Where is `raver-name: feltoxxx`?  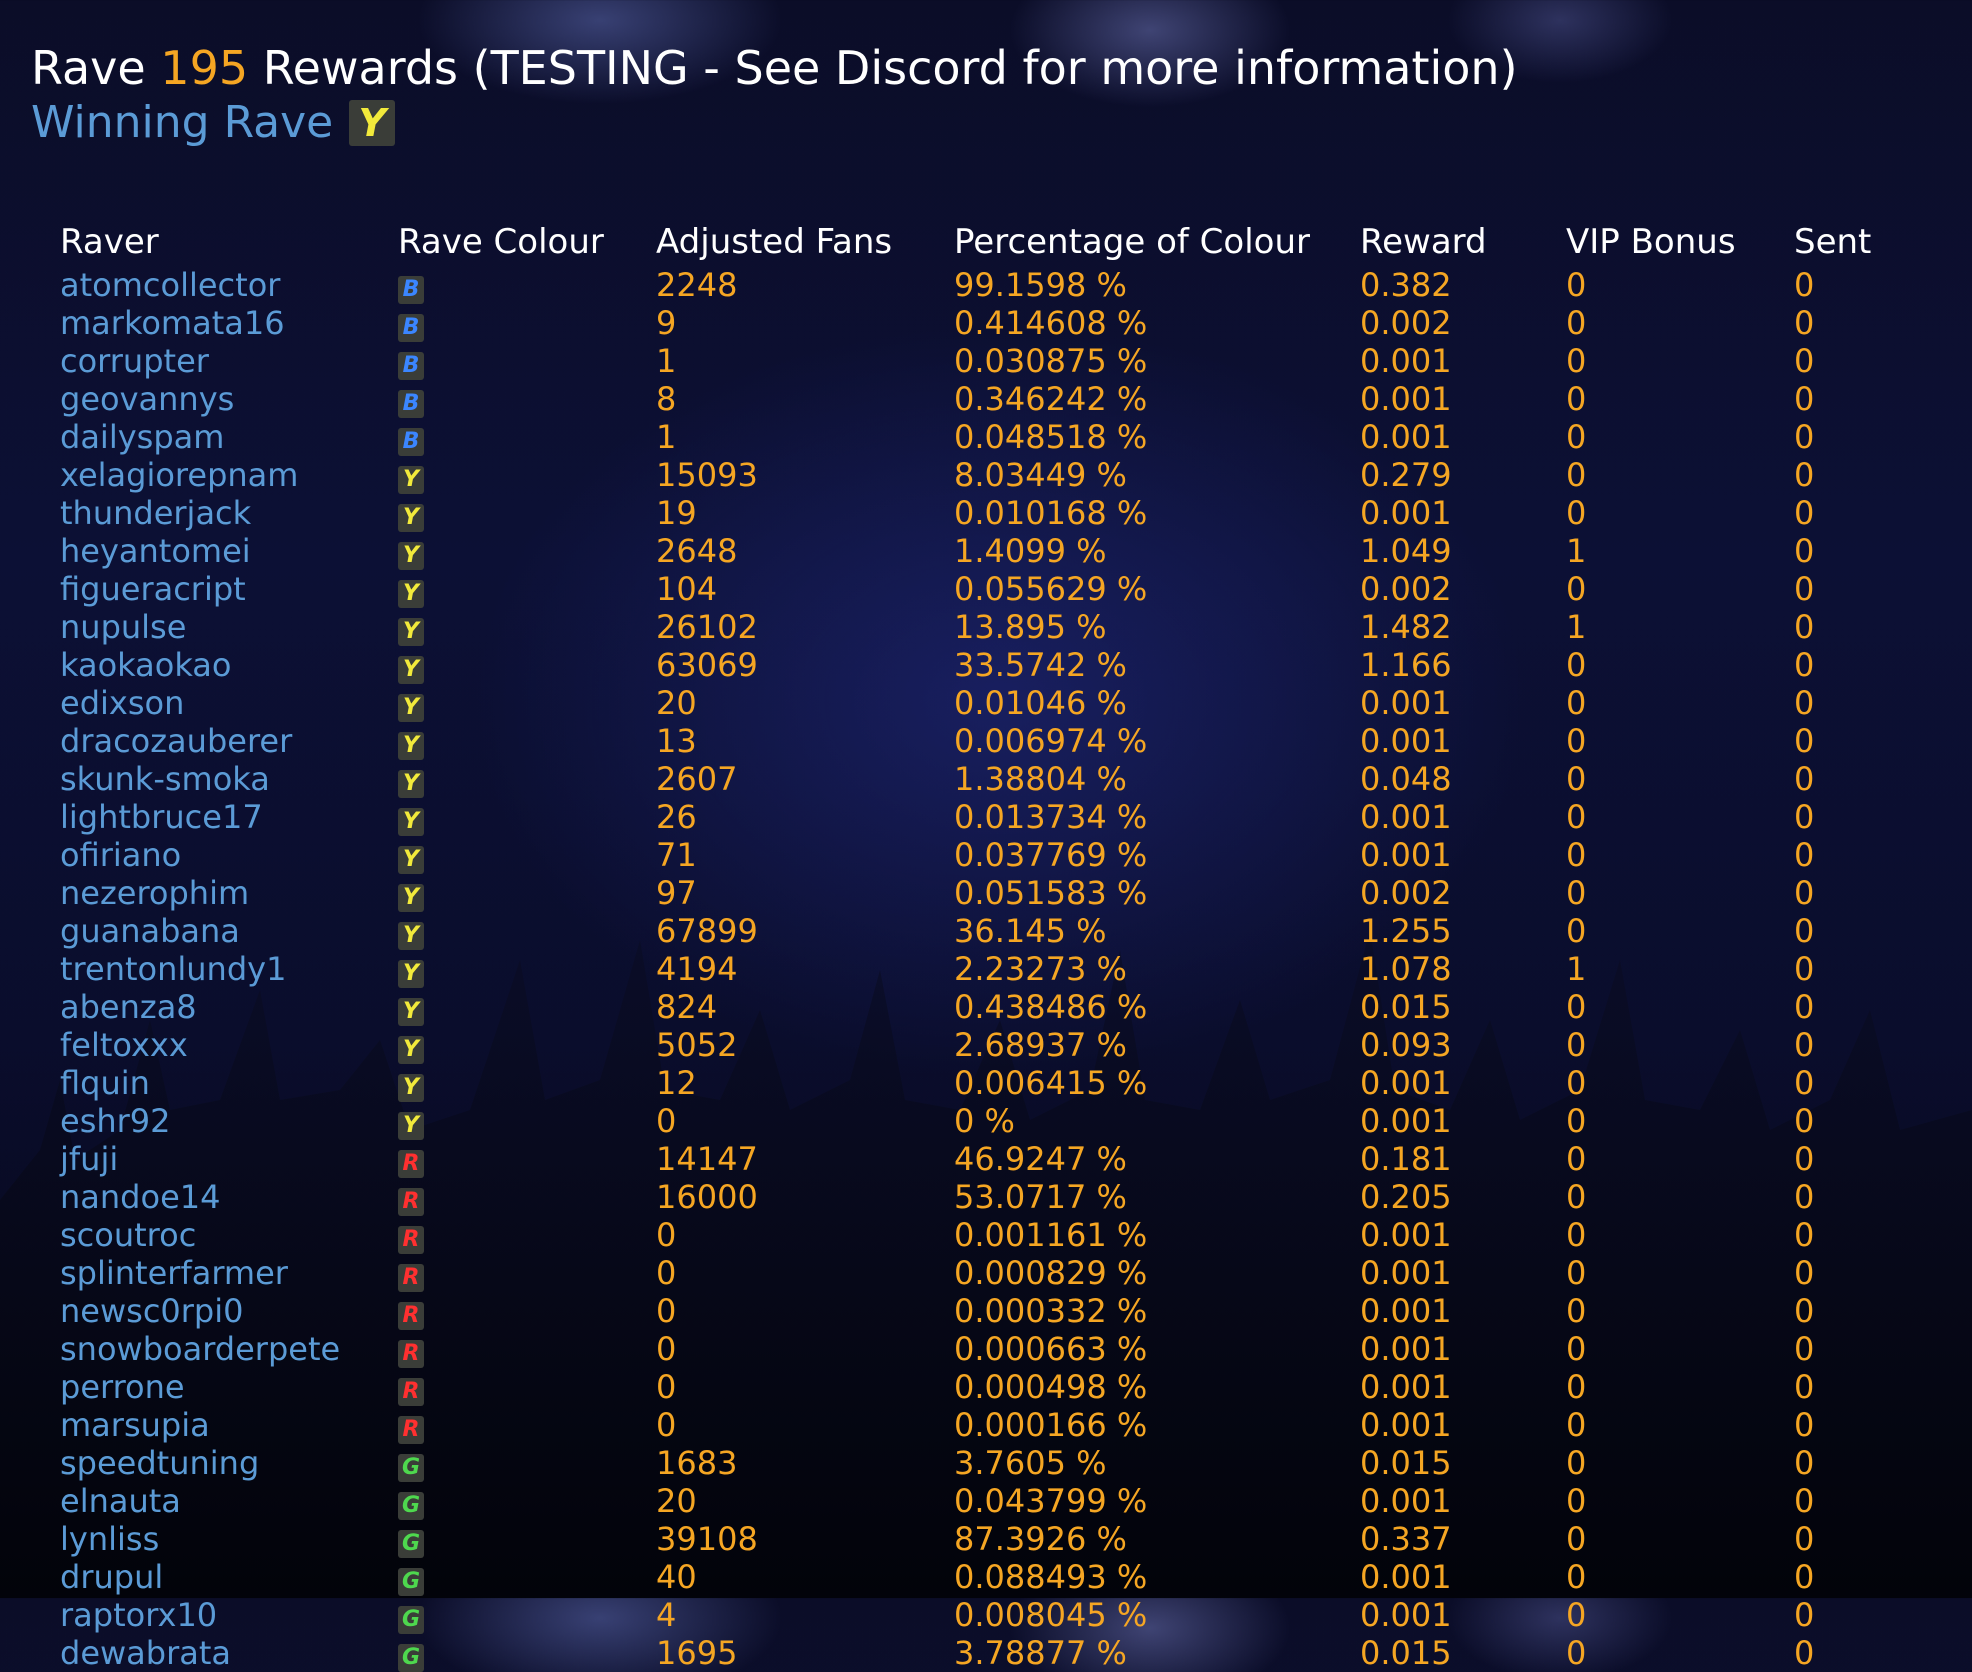
raver-name: feltoxxx is located at coordinates (124, 1045).